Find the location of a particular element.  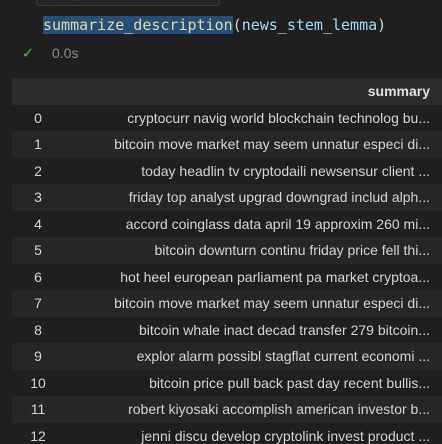

function-name: summarize_description is located at coordinates (138, 25).